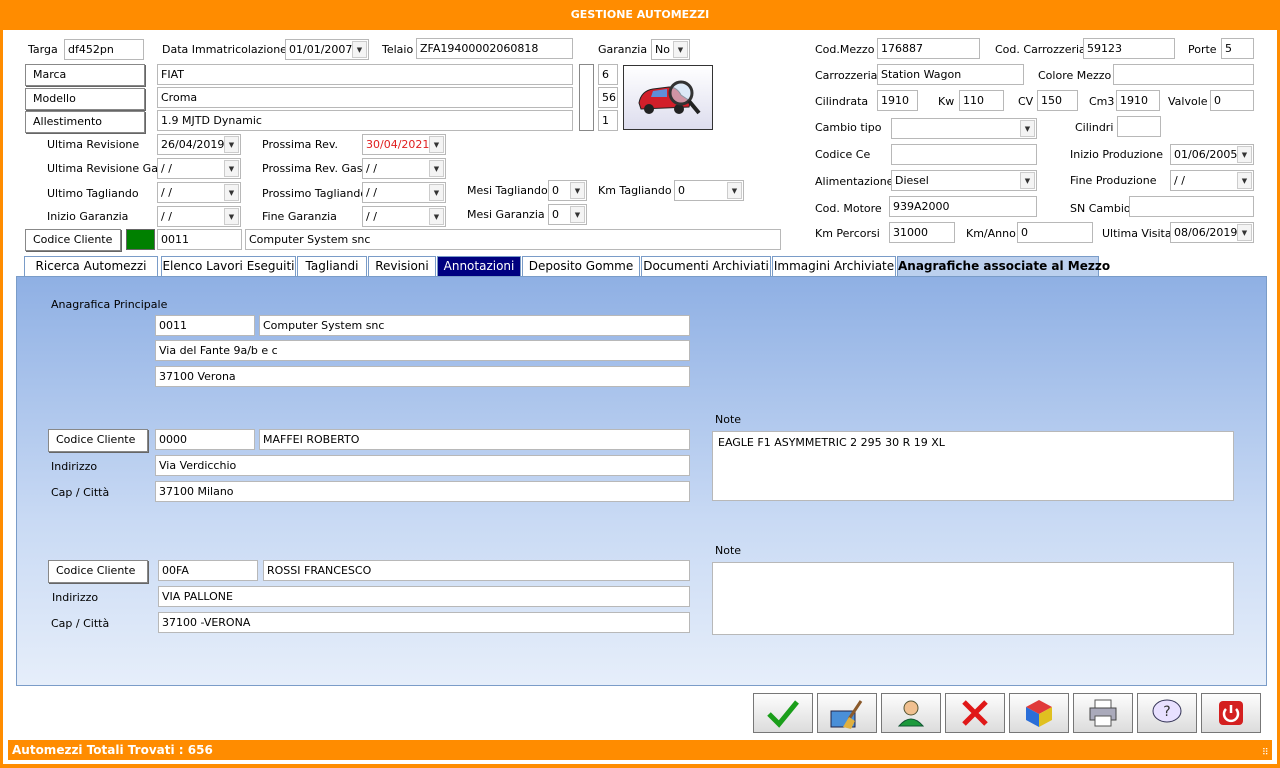 This screenshot has height=768, width=1280. What do you see at coordinates (422, 350) in the screenshot?
I see `principale-indirizzo: Via del Fante 9a/b e c` at bounding box center [422, 350].